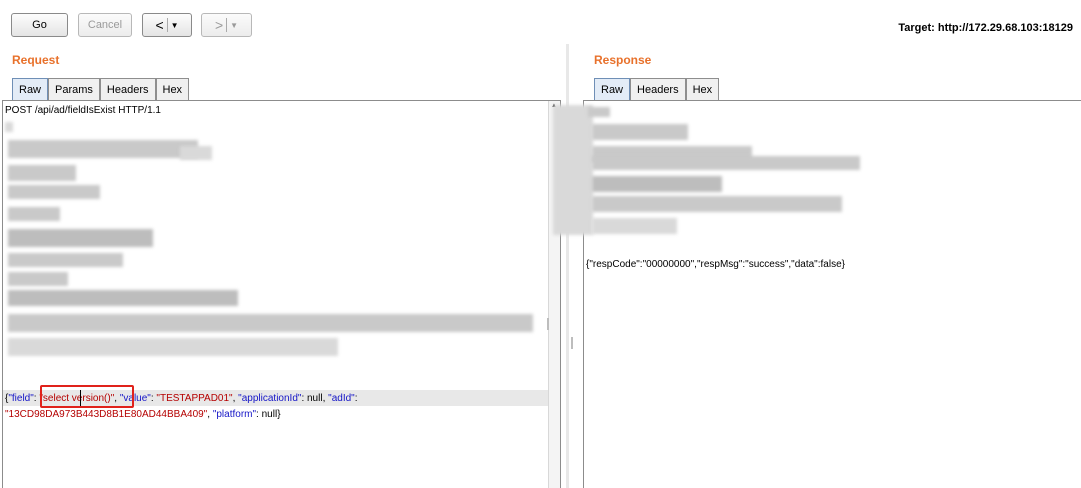  What do you see at coordinates (175, 25) in the screenshot?
I see `back-dropdown-icon: ▼` at bounding box center [175, 25].